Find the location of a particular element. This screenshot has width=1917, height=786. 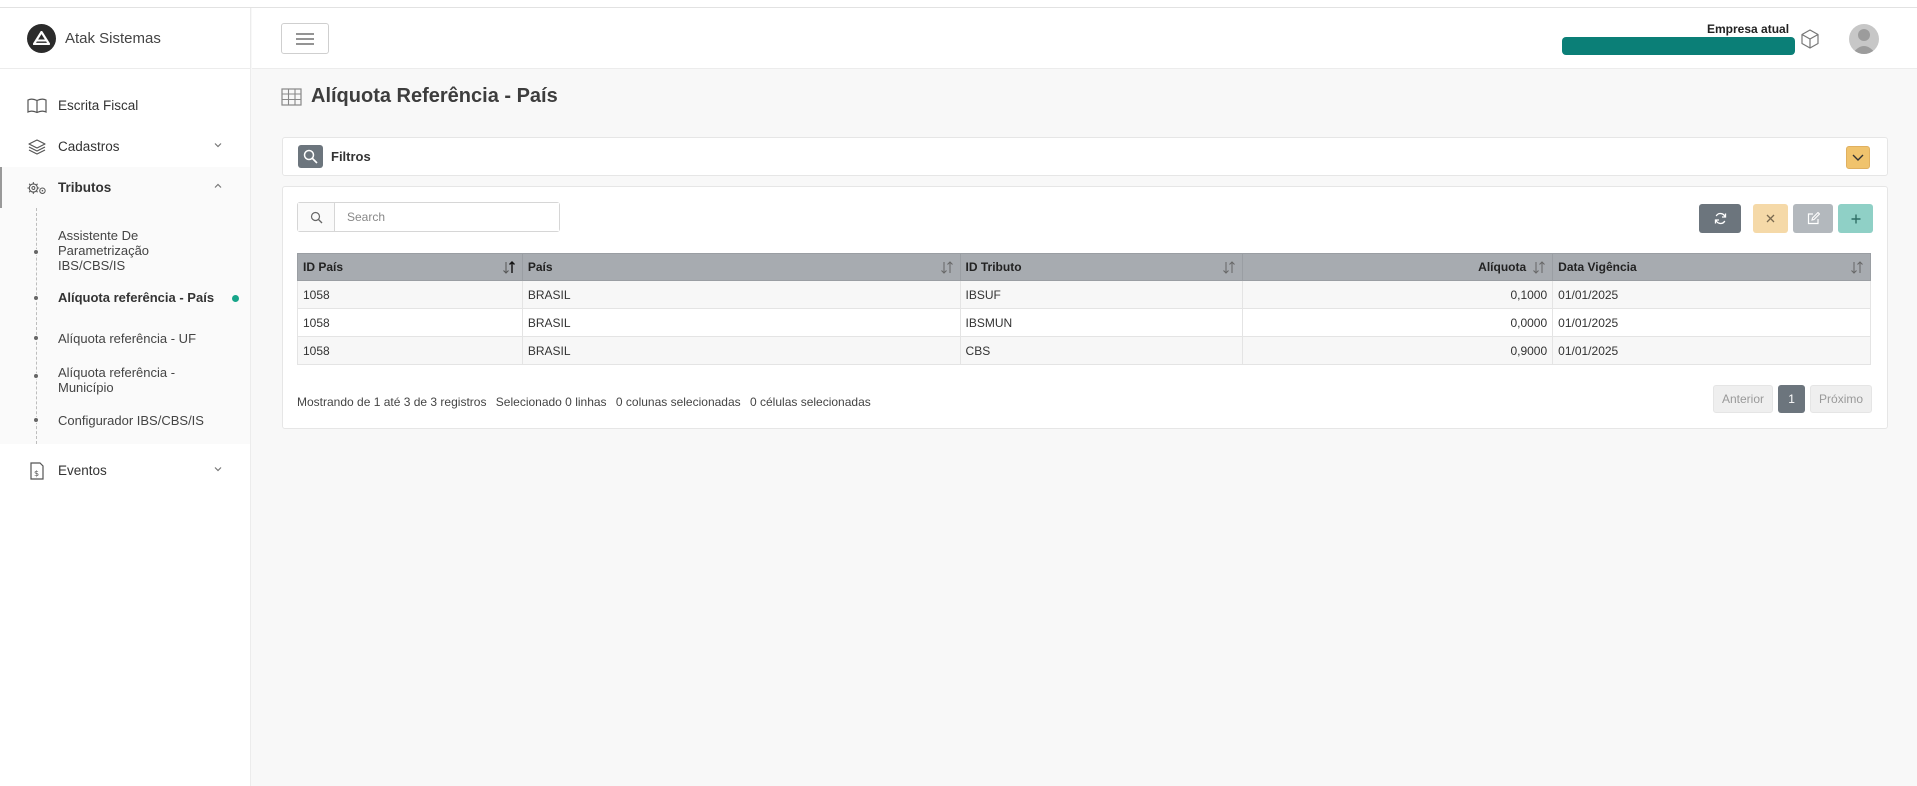

add-button is located at coordinates (1855, 218).